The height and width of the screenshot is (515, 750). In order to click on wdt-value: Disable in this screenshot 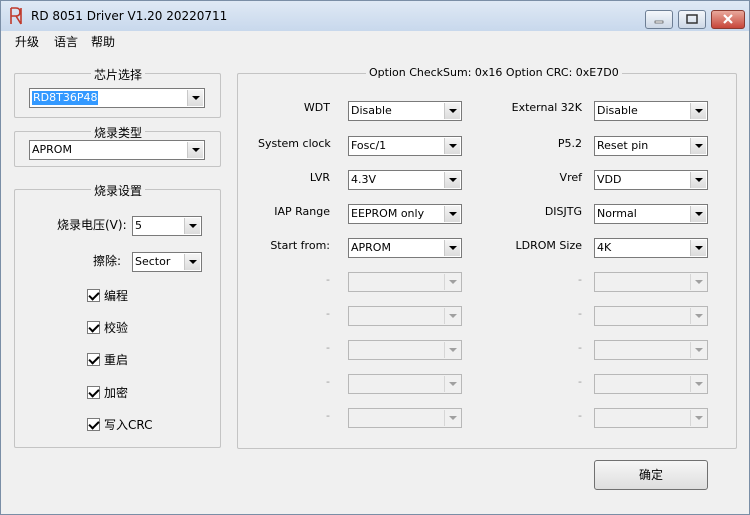, I will do `click(371, 110)`.